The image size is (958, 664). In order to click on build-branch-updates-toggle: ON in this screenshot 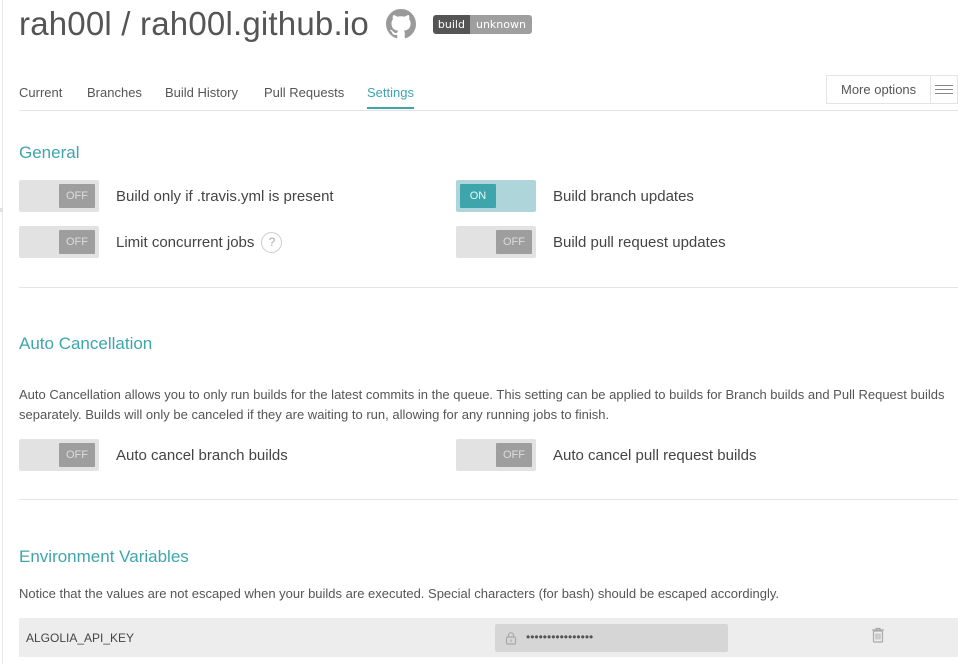, I will do `click(496, 196)`.